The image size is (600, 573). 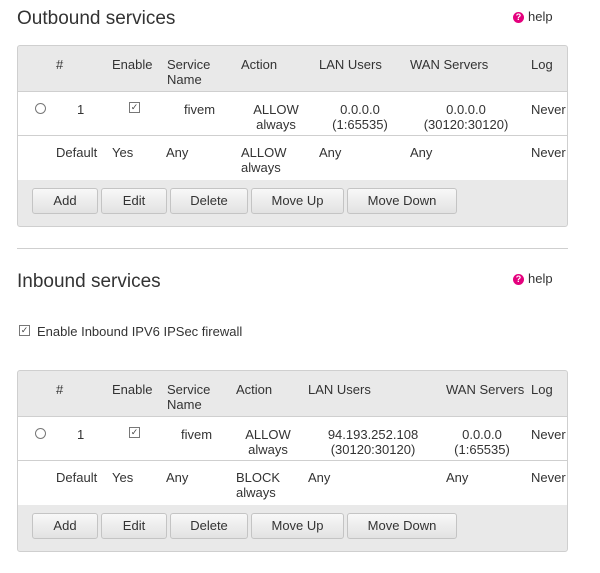 I want to click on inbound-title: Inbound services, so click(x=89, y=281).